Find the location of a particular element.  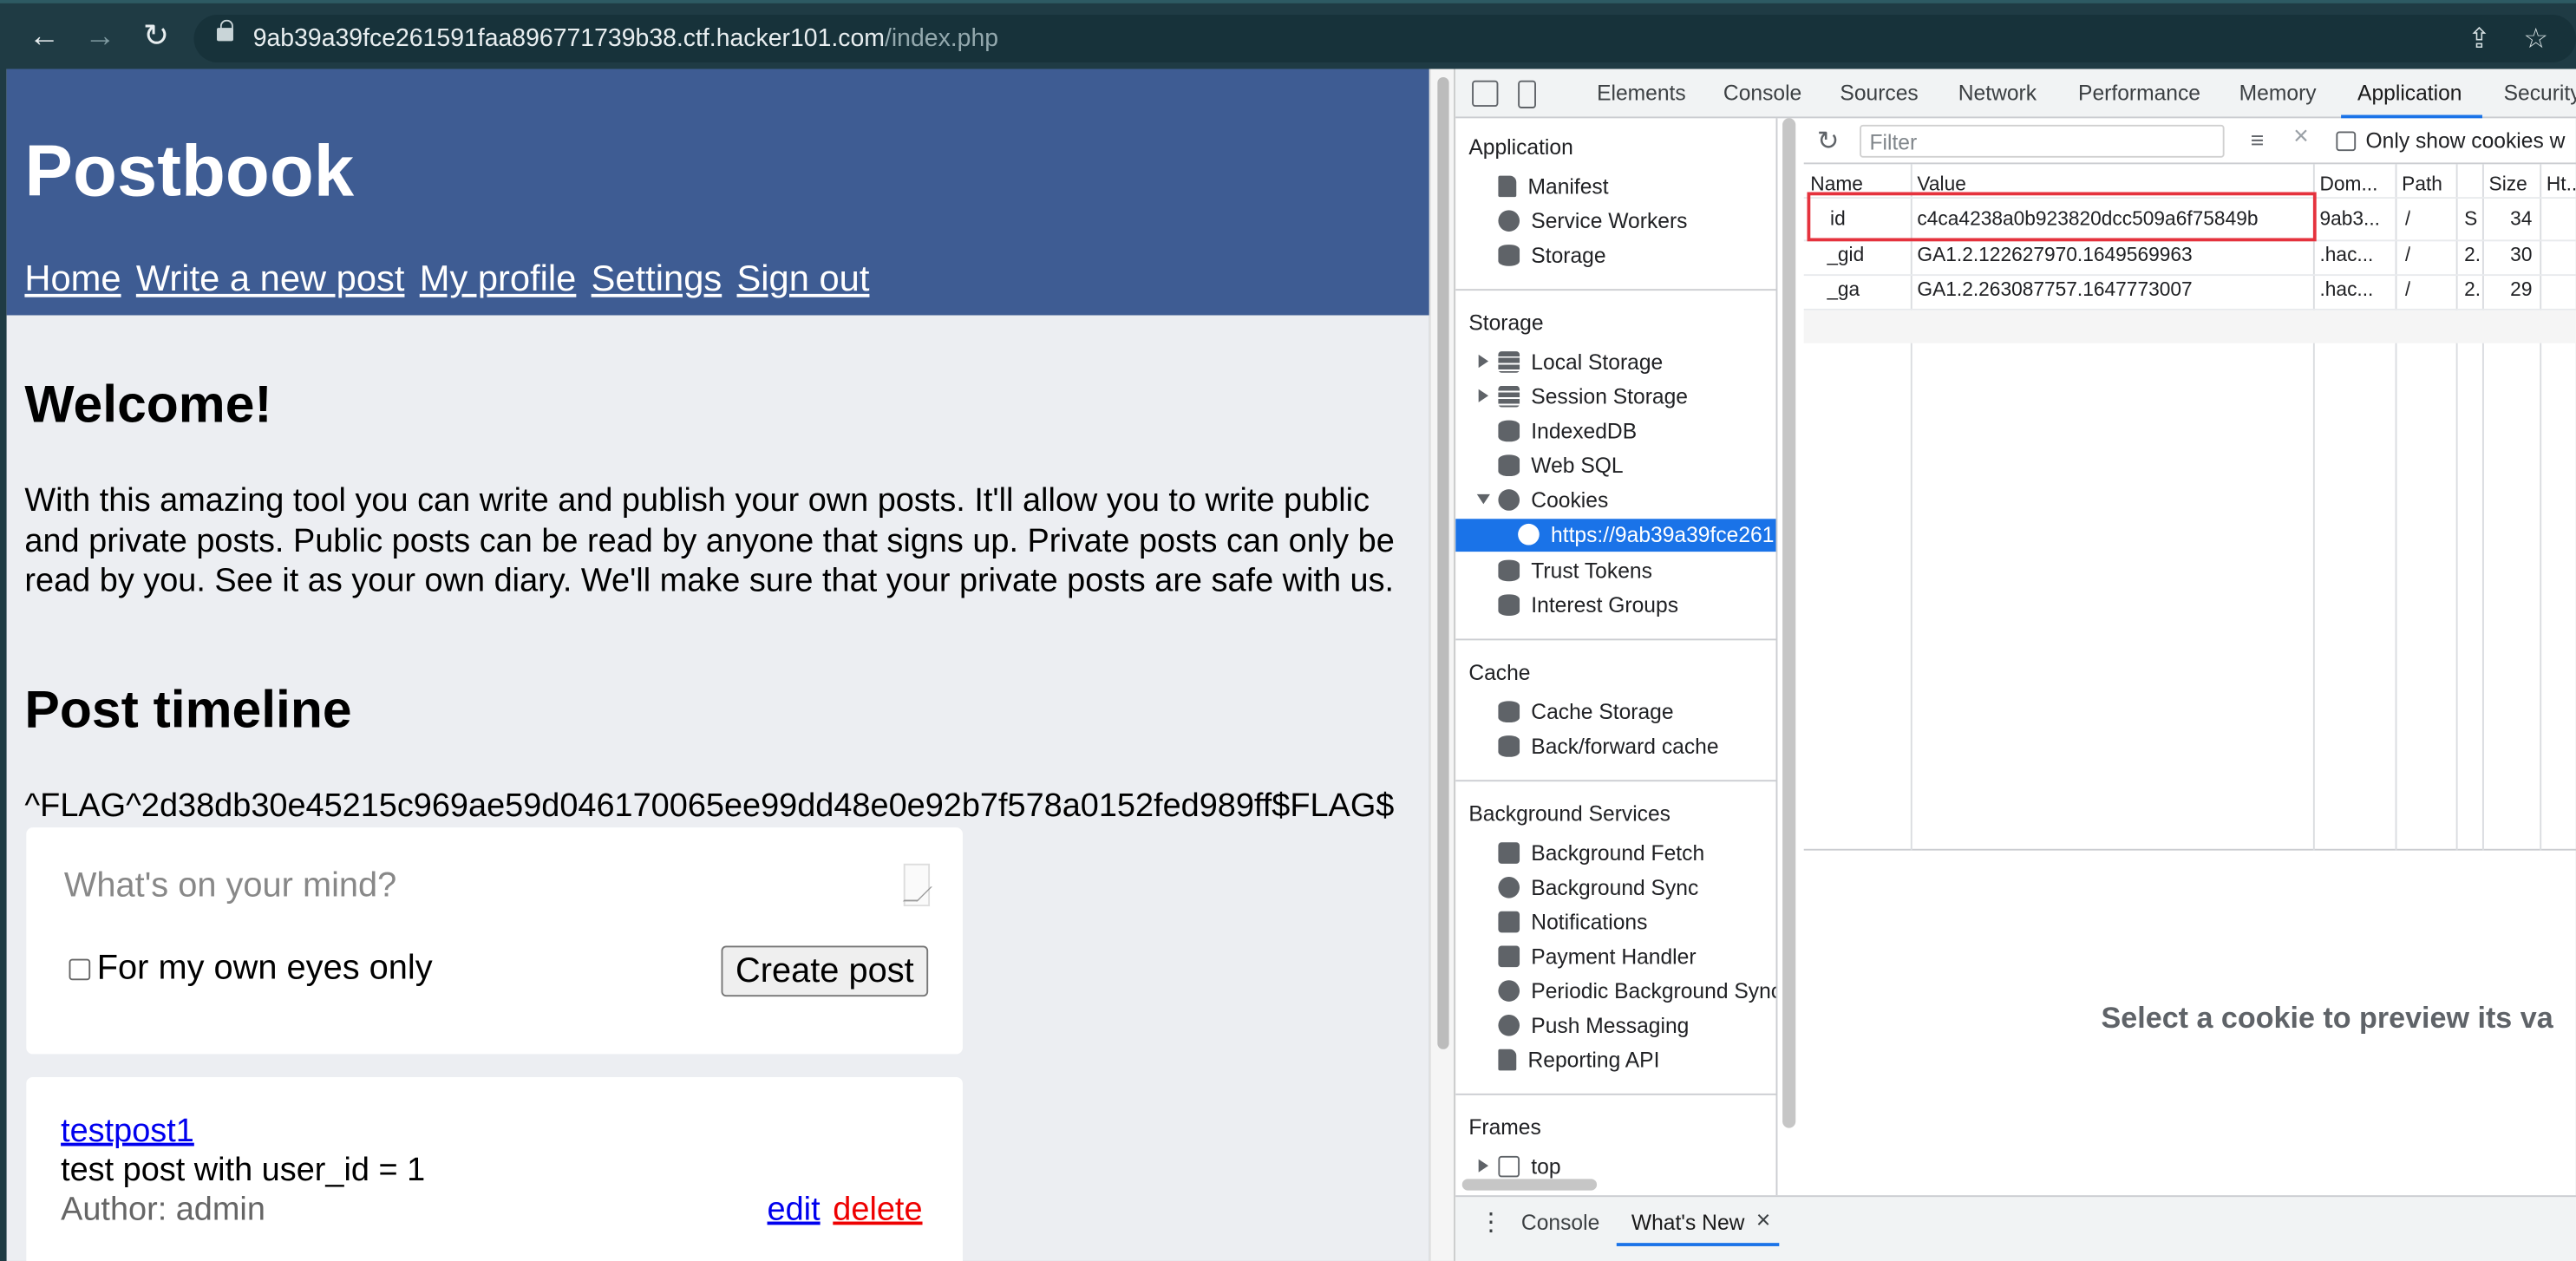

cookie-value: GA1.2.263087757.1647773007 is located at coordinates (2054, 289).